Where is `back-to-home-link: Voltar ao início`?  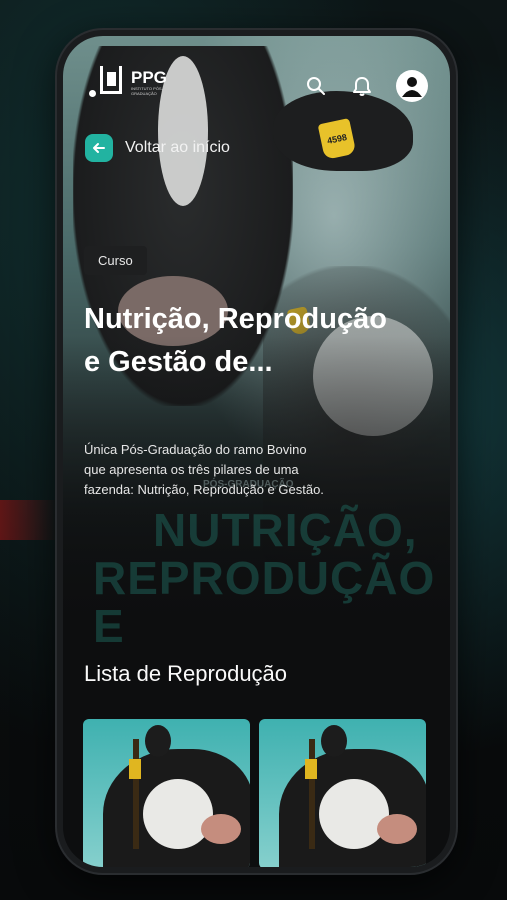
back-to-home-link: Voltar ao início is located at coordinates (157, 148).